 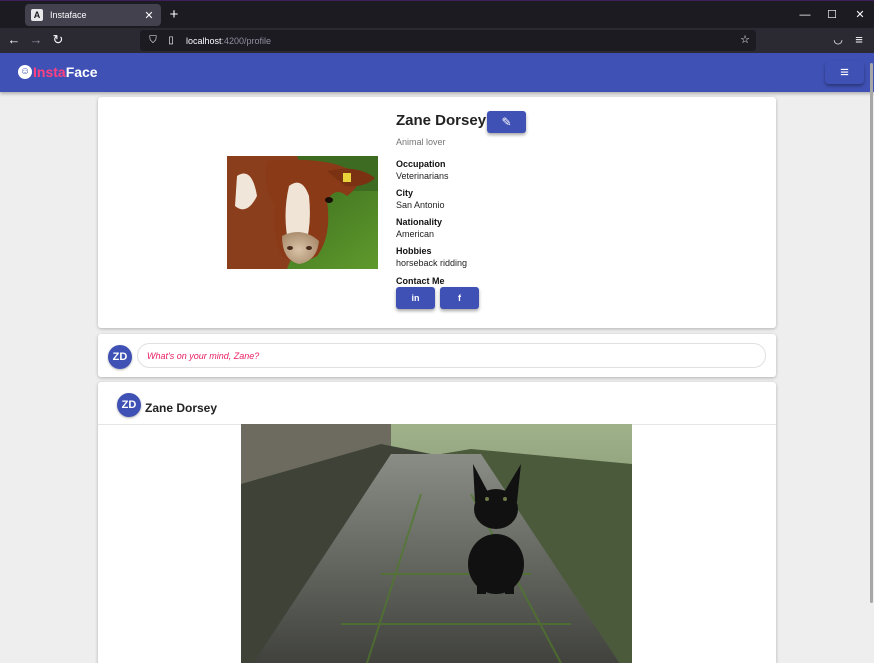 What do you see at coordinates (181, 408) in the screenshot?
I see `post-author-name: Zane Dorsey` at bounding box center [181, 408].